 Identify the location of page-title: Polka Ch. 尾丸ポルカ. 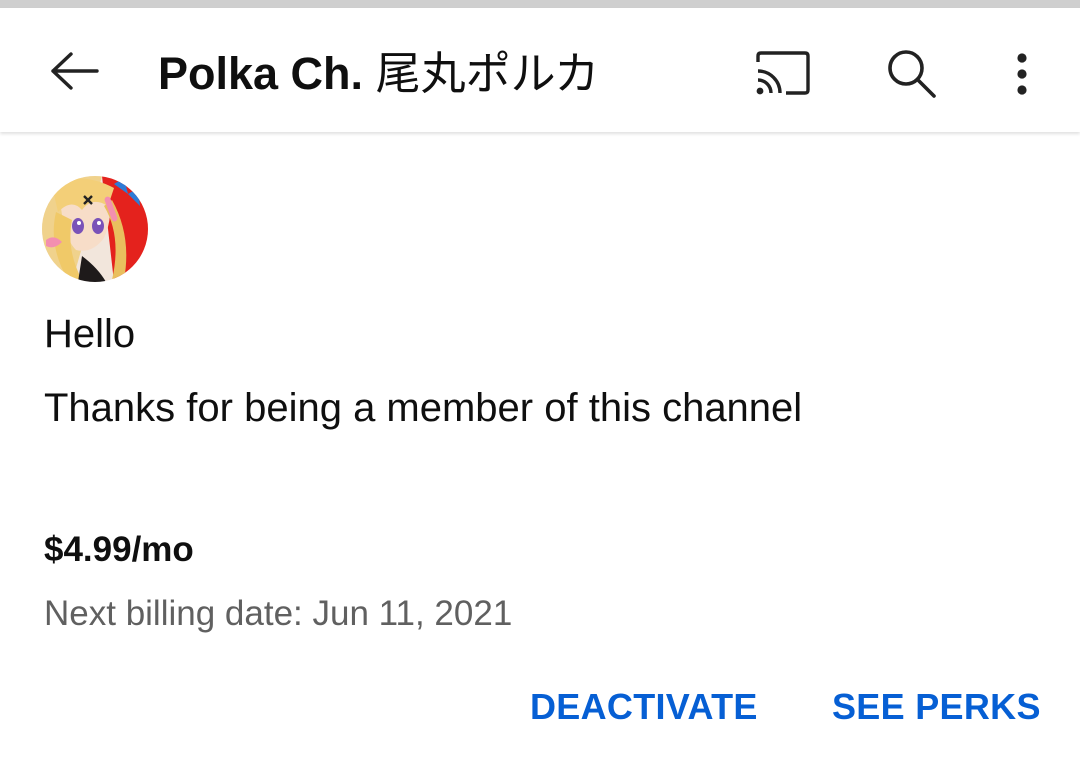
(378, 74).